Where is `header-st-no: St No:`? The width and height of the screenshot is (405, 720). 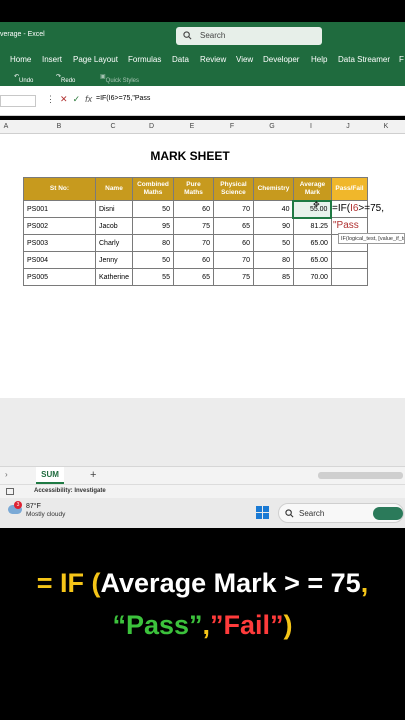
header-st-no: St No: is located at coordinates (59, 189).